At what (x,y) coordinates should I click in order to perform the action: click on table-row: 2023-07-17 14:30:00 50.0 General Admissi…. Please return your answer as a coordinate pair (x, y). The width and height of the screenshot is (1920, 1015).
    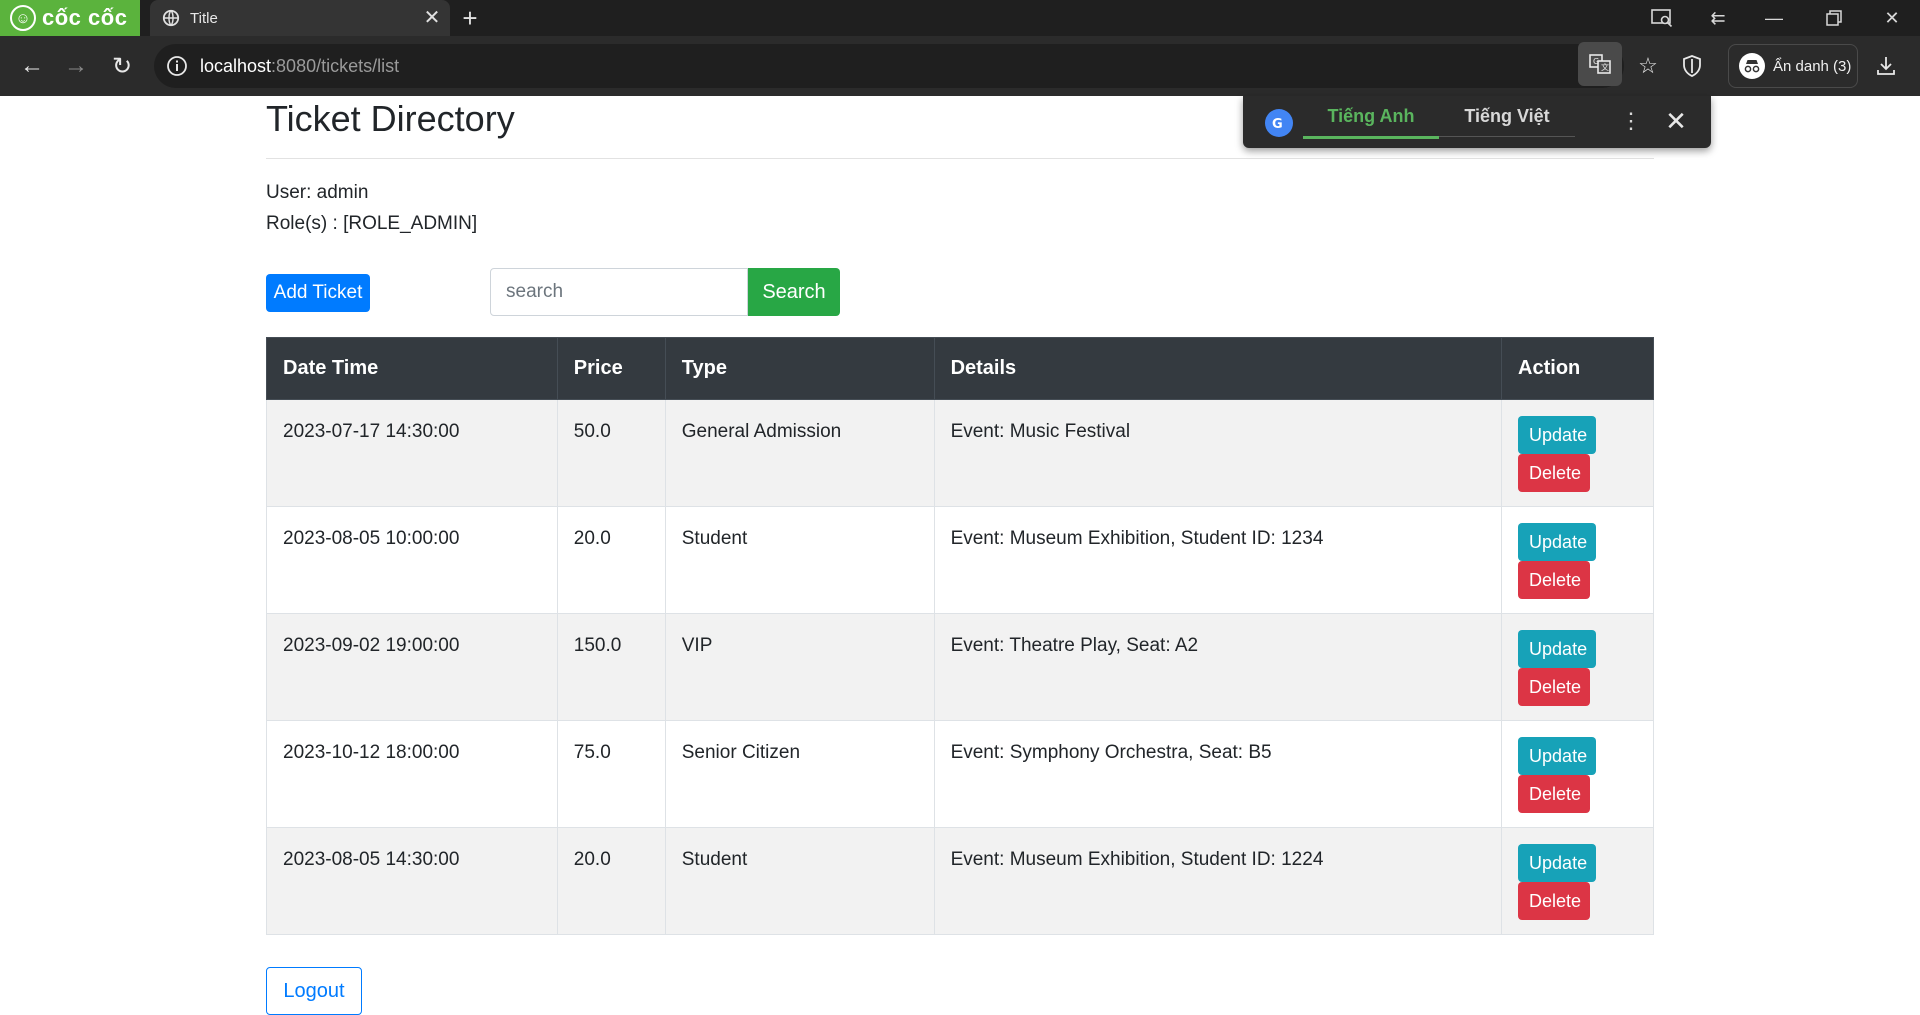
    Looking at the image, I should click on (960, 453).